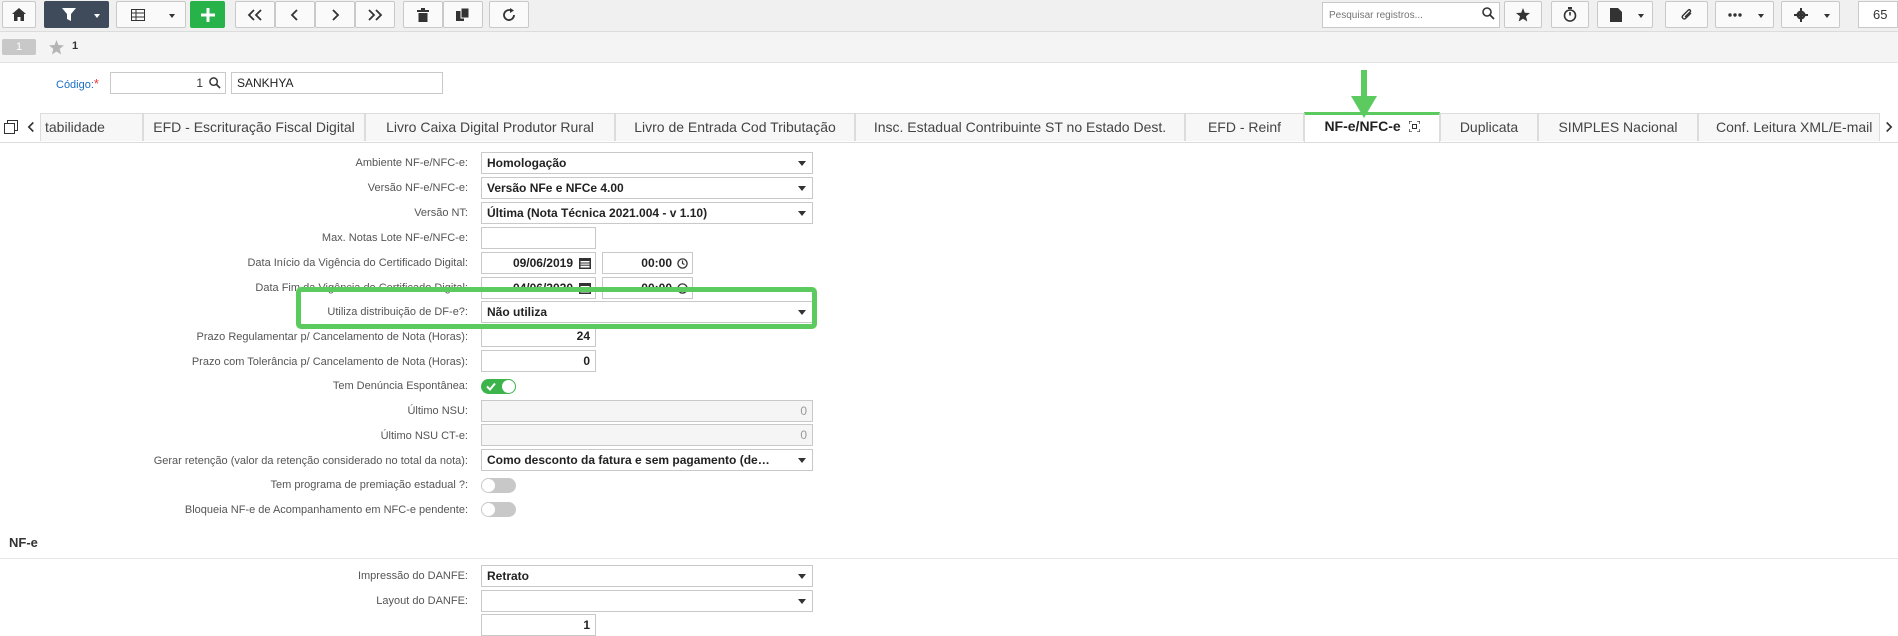 Image resolution: width=1898 pixels, height=636 pixels. What do you see at coordinates (1810, 14) in the screenshot?
I see `settings-button` at bounding box center [1810, 14].